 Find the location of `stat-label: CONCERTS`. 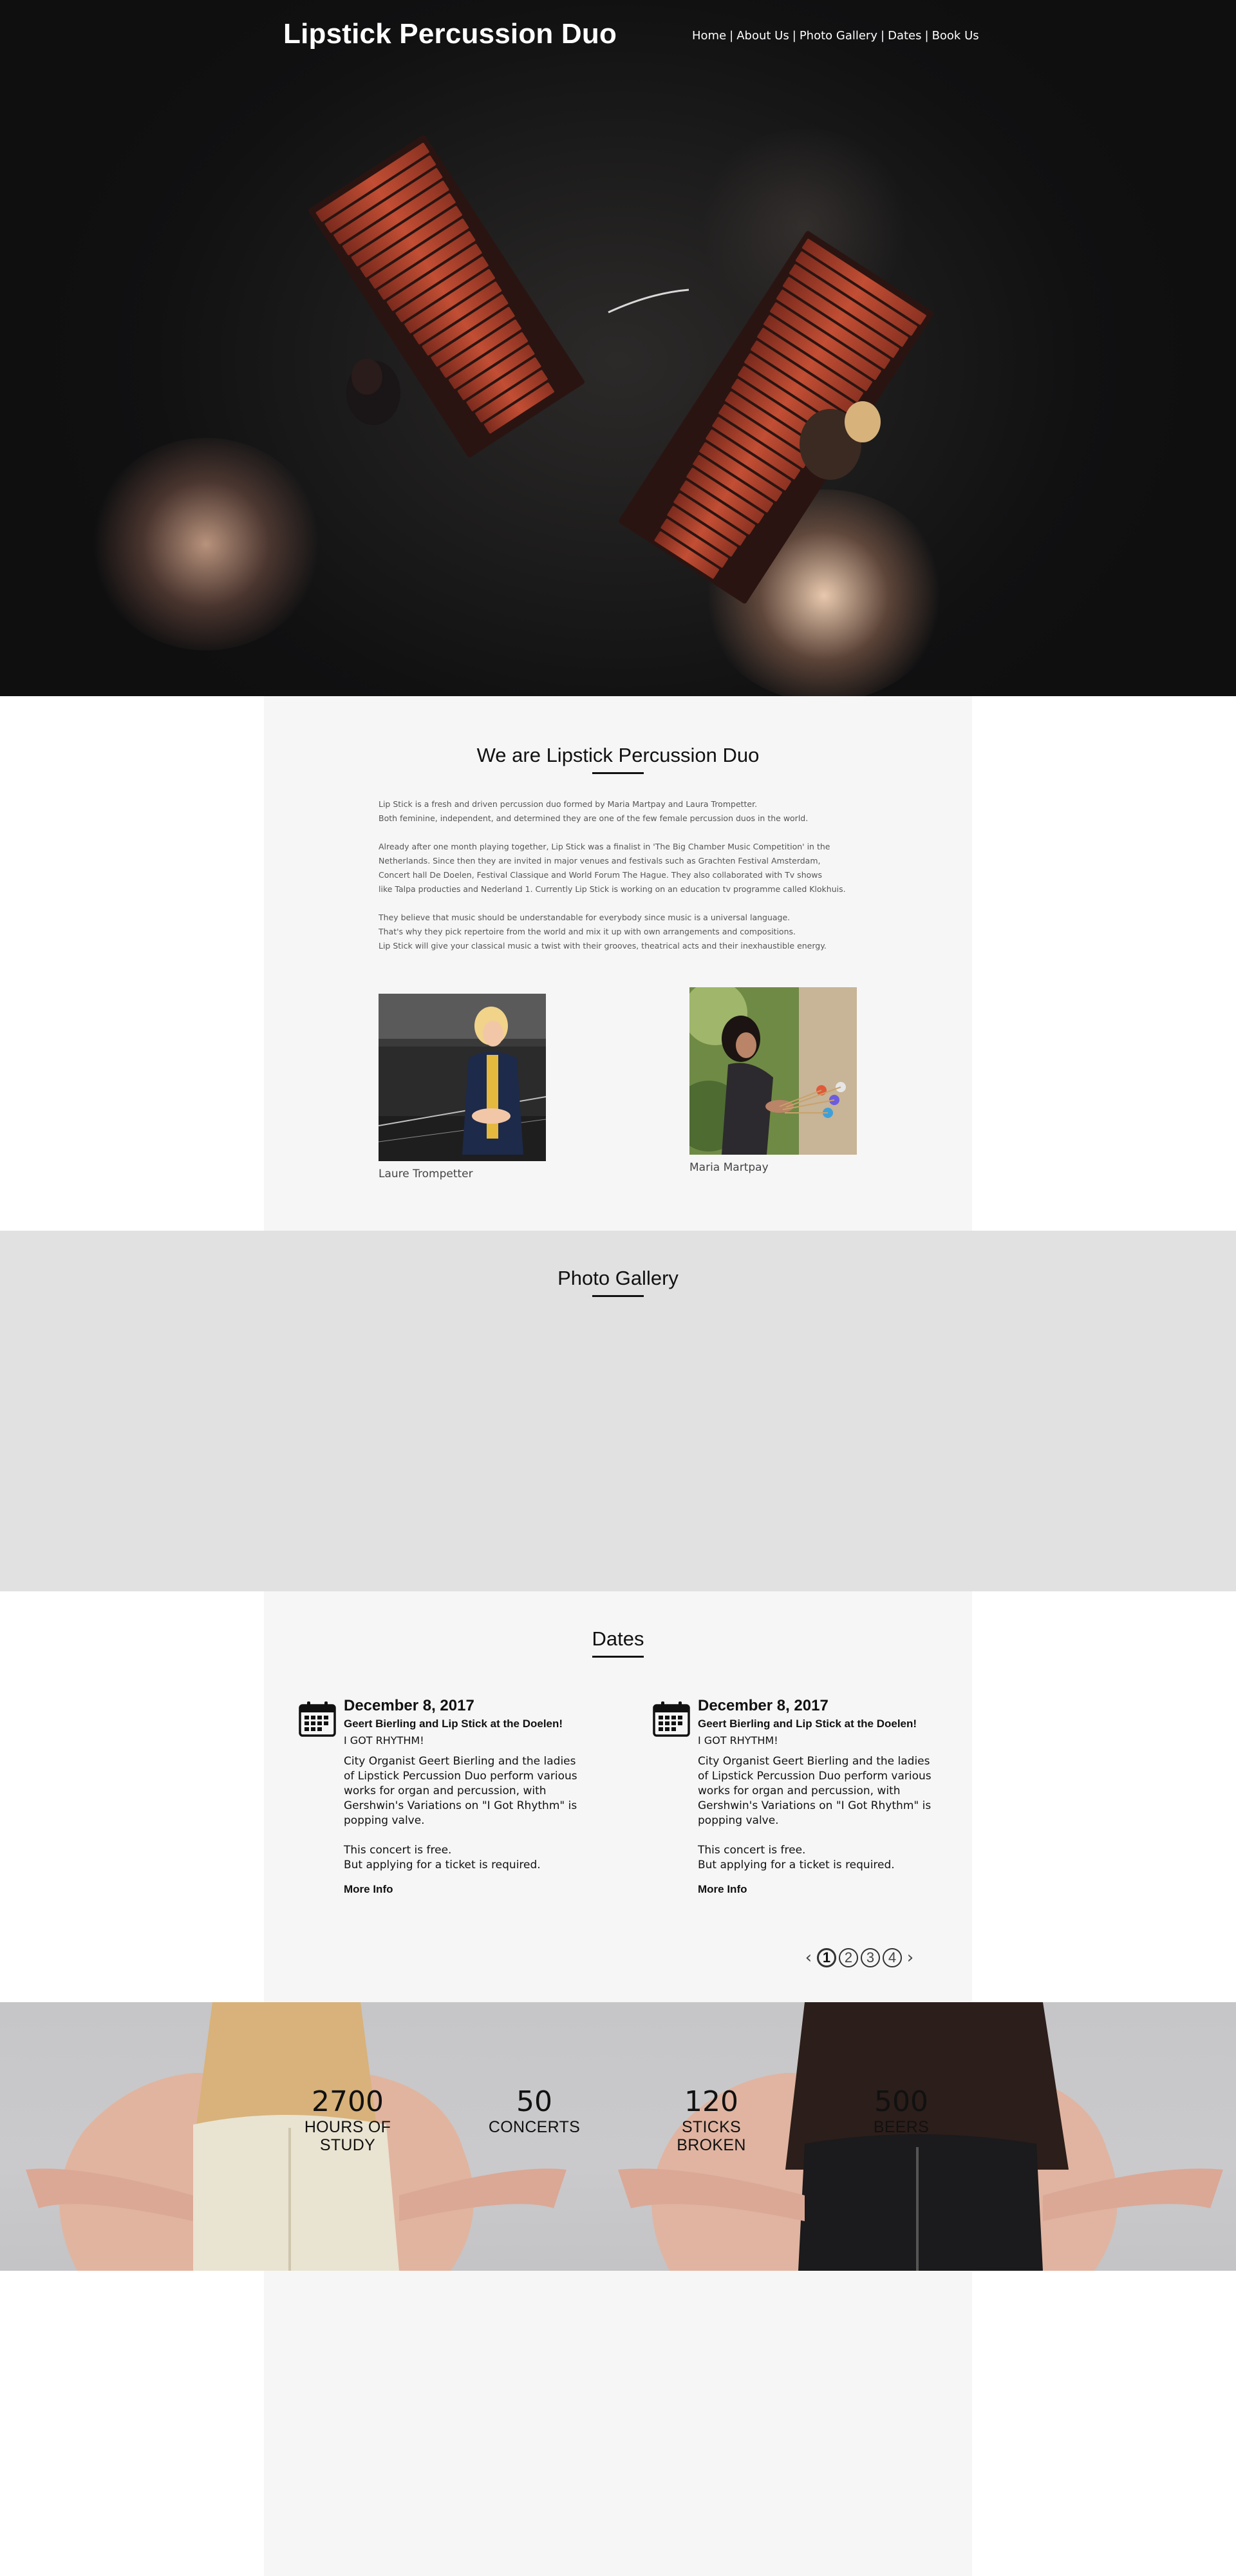

stat-label: CONCERTS is located at coordinates (534, 2127).